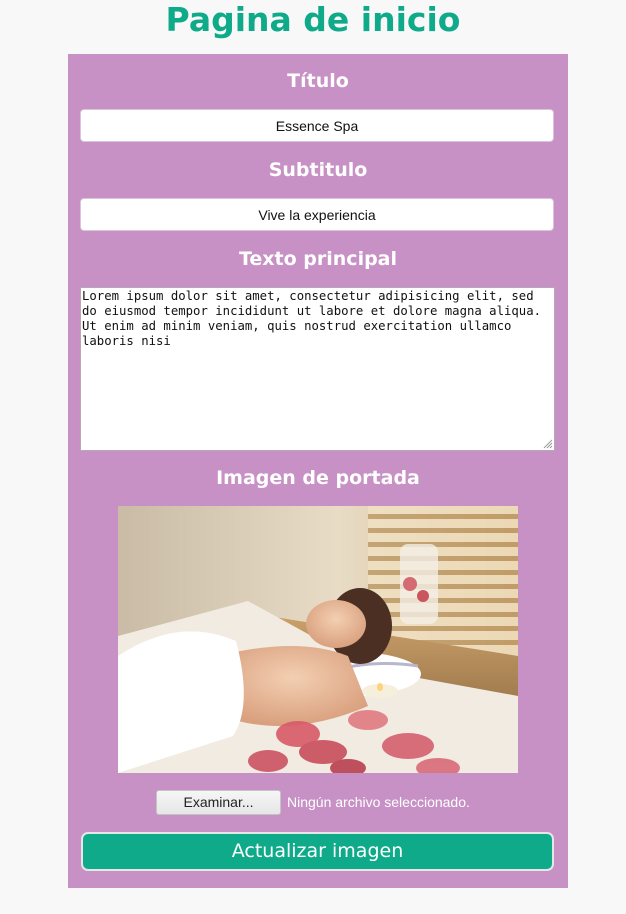  Describe the element at coordinates (318, 259) in the screenshot. I see `main-text-label: Texto principal` at that location.